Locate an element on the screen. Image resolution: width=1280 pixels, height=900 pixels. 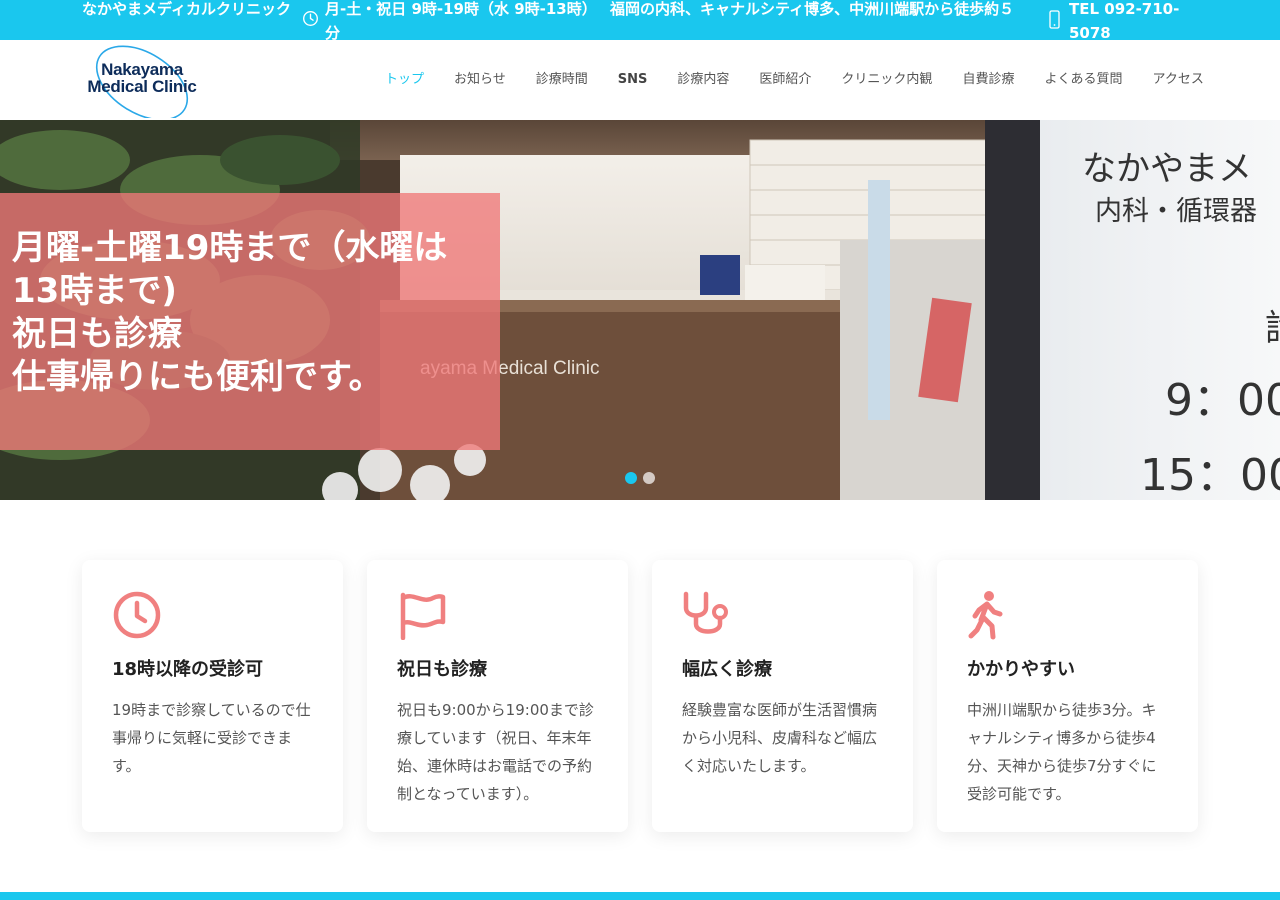
nav-item-faq: よくある質問 is located at coordinates (1083, 80).